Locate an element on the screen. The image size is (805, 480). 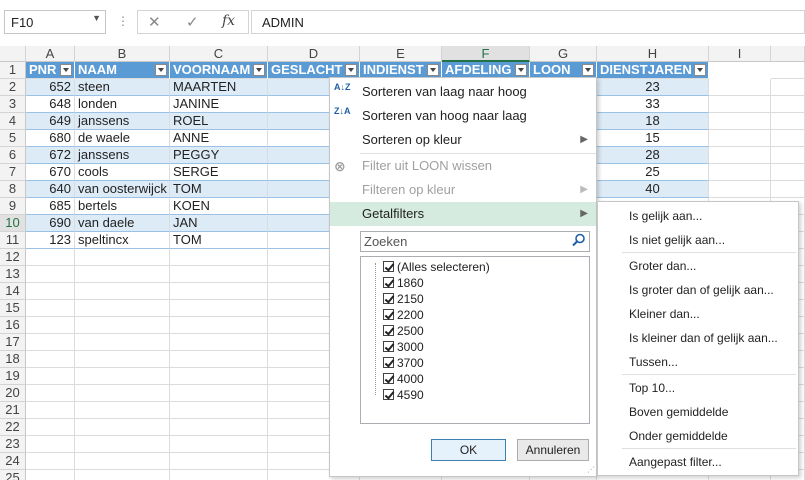
table-cell-naam: van oosterwijck is located at coordinates (122, 189).